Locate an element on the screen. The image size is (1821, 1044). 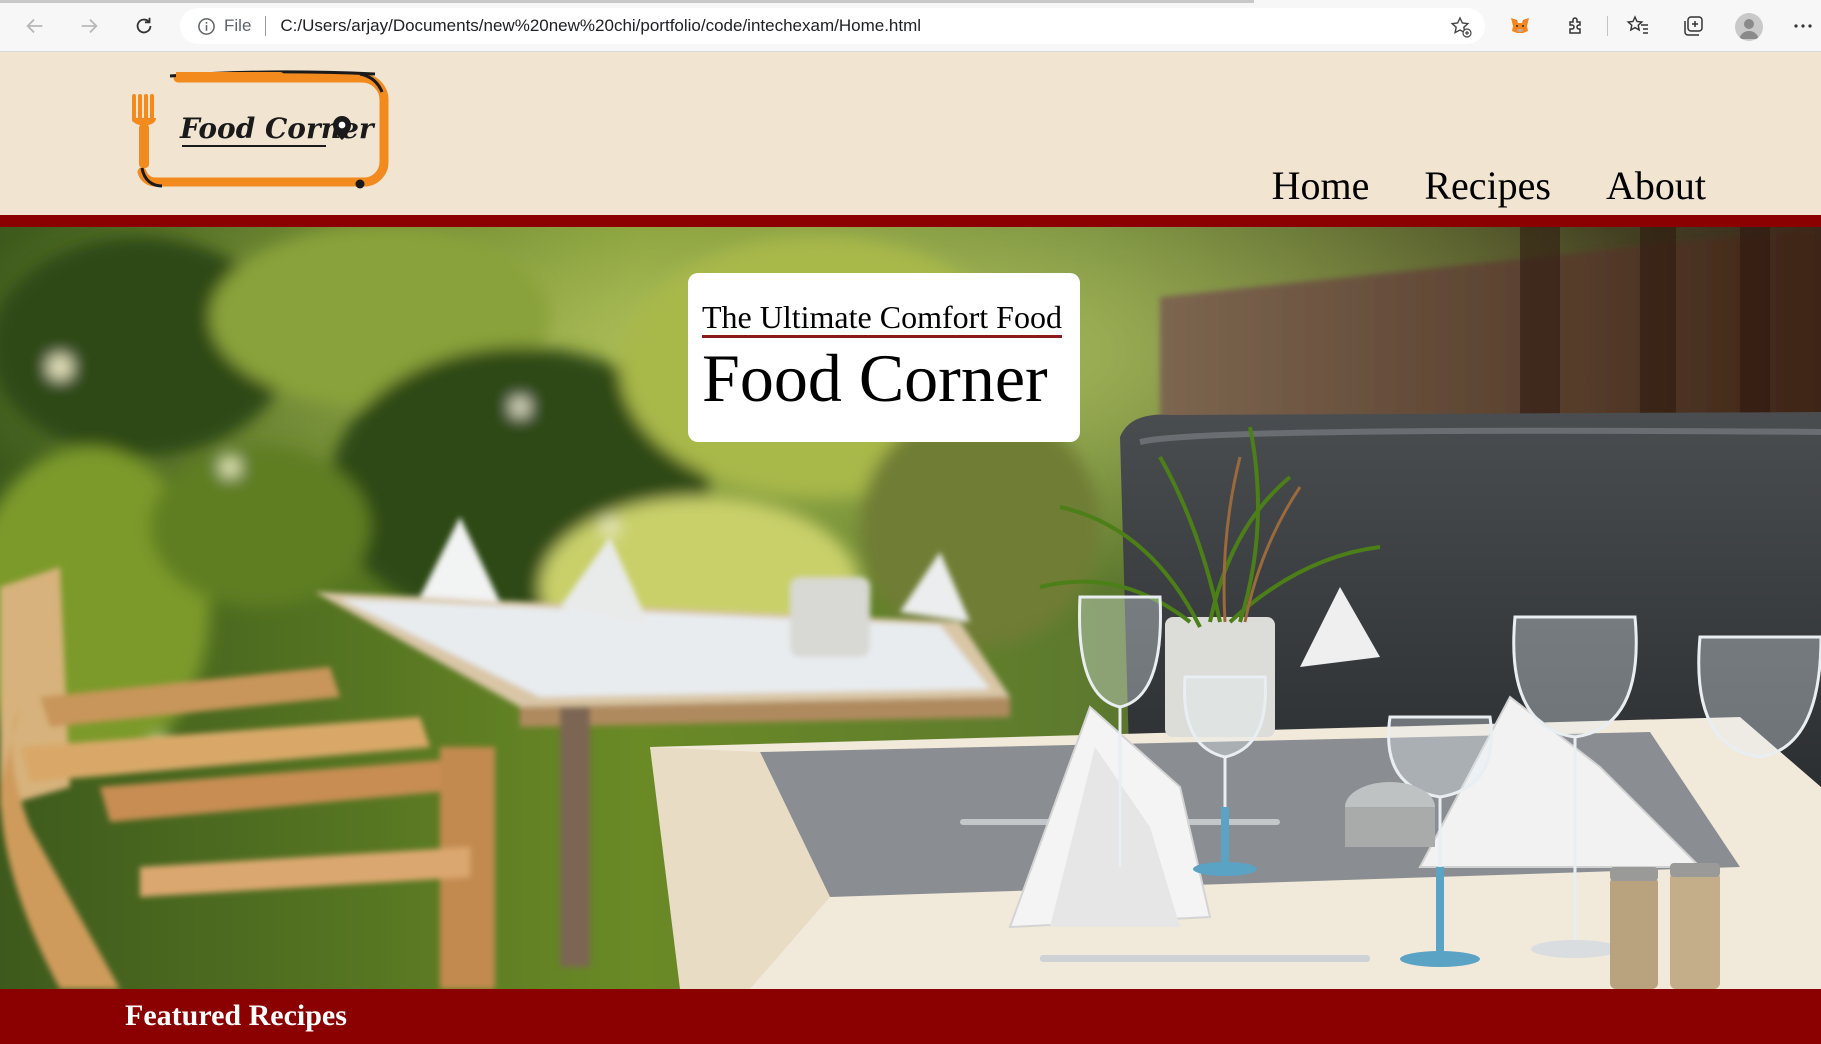
nav-home-link: Home is located at coordinates (1321, 186).